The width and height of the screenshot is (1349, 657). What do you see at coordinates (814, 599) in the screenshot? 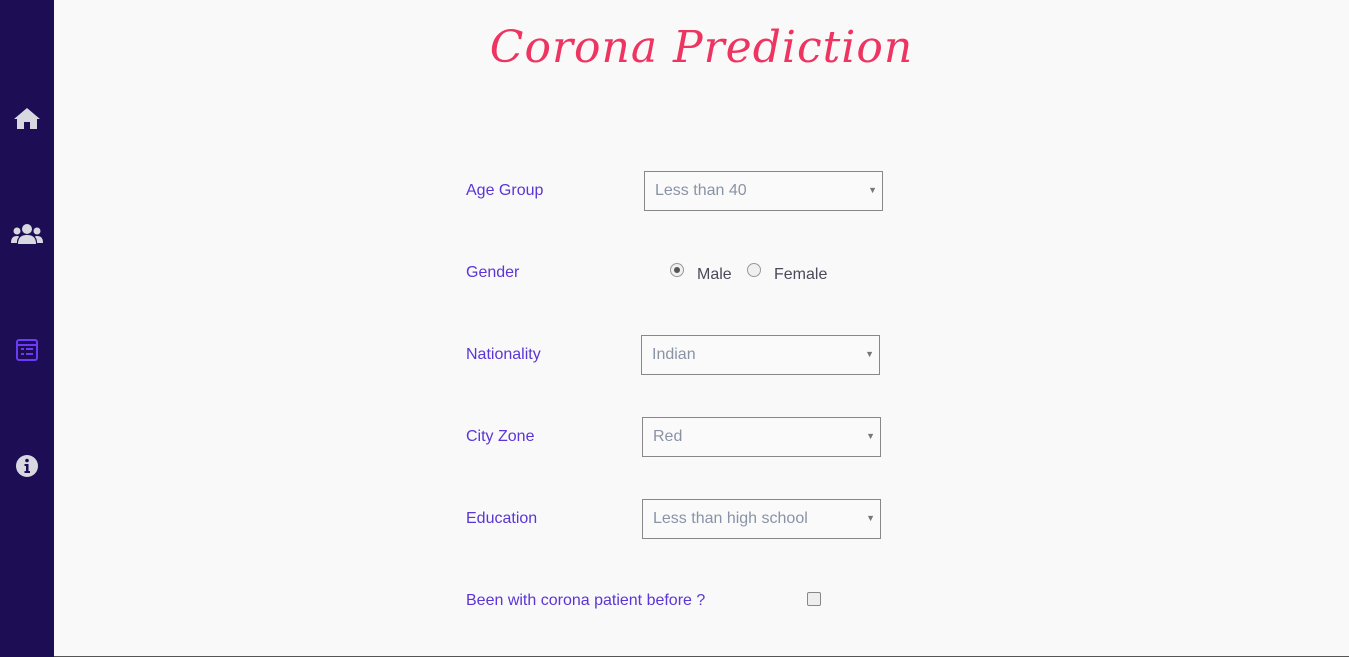
I see `contact-checkbox` at bounding box center [814, 599].